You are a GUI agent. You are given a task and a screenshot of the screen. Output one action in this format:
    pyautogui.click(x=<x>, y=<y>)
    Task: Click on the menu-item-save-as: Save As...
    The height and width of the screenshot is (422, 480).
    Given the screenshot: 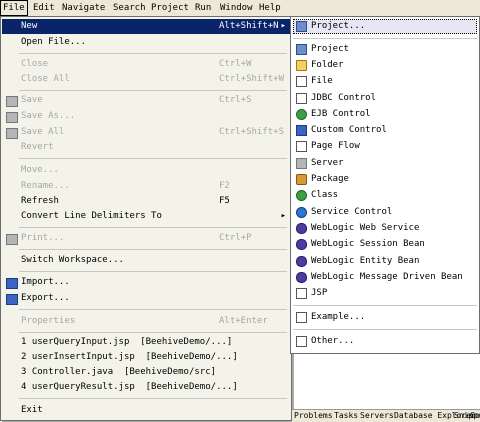 What is the action you would take?
    pyautogui.click(x=146, y=116)
    